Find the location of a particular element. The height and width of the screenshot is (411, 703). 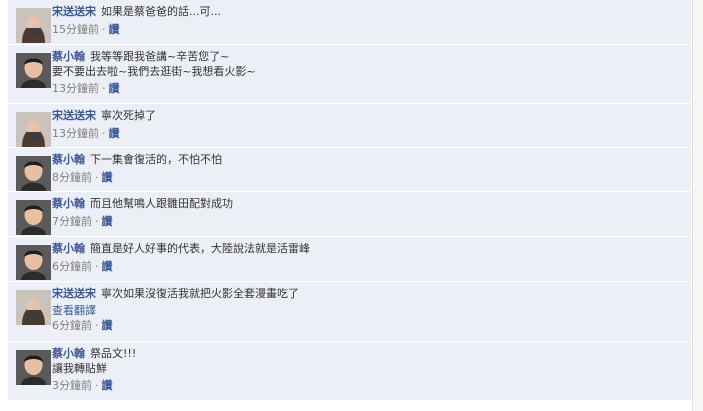

comment-item: 宋送送宋 寧次死掉了 13分鐘前 · 讚 is located at coordinates (349, 126).